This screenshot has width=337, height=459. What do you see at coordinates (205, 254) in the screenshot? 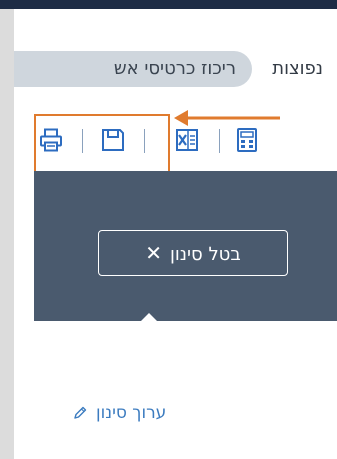
I see `clear-filter-label: בטל סינון` at bounding box center [205, 254].